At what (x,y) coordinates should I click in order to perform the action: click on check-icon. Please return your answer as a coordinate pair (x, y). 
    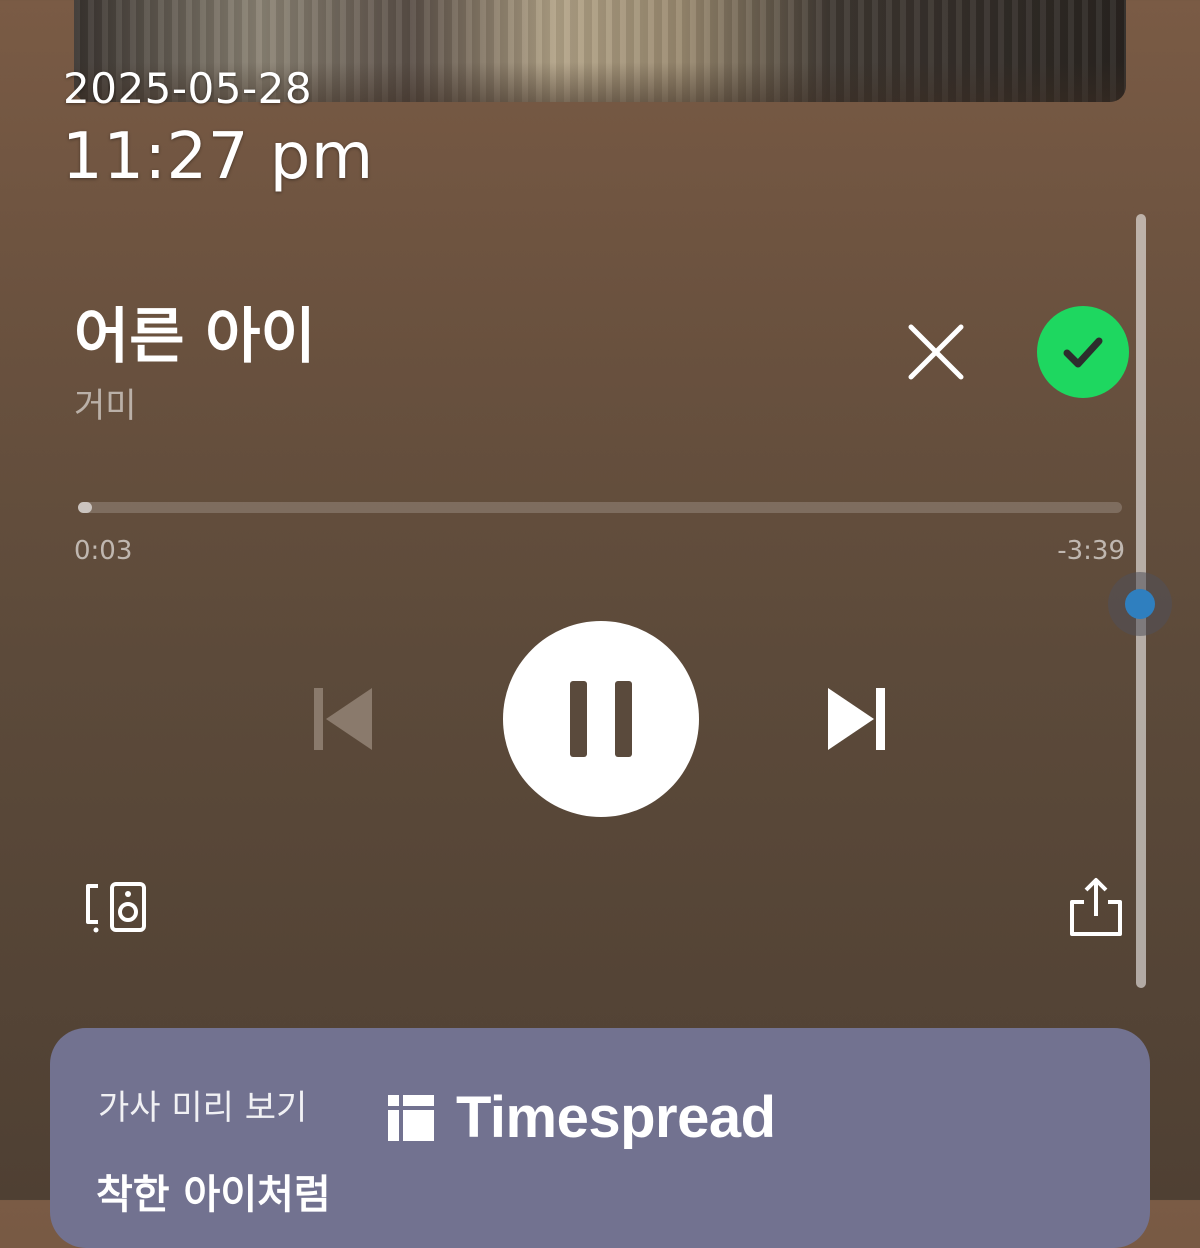
    Looking at the image, I should click on (1083, 352).